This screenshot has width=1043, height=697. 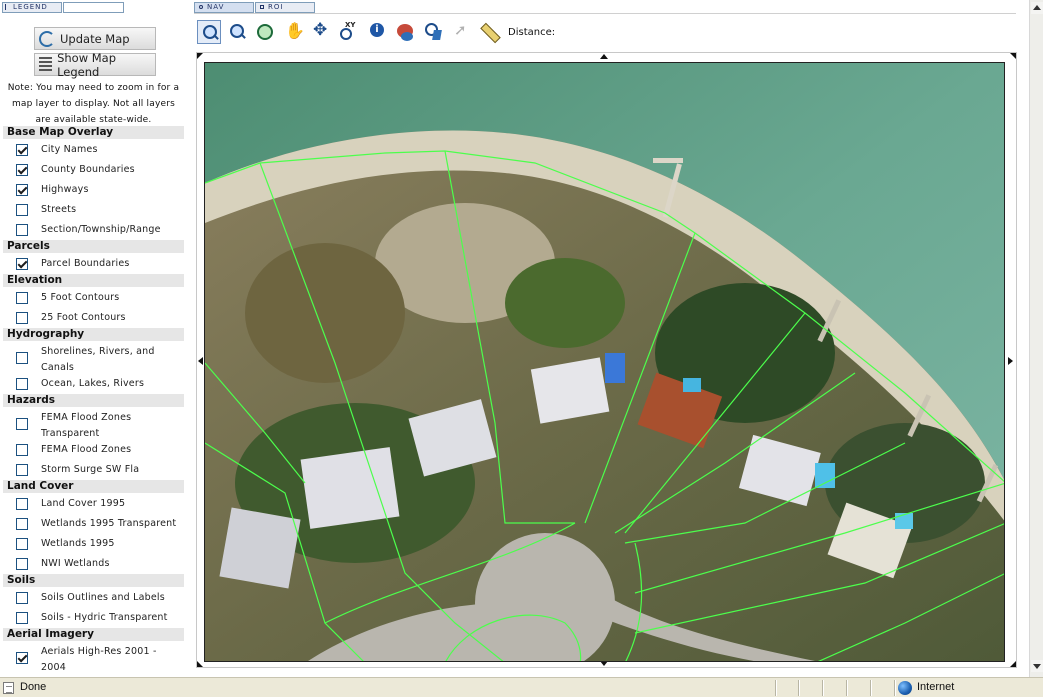 I want to click on refresh-icon, so click(x=47, y=38).